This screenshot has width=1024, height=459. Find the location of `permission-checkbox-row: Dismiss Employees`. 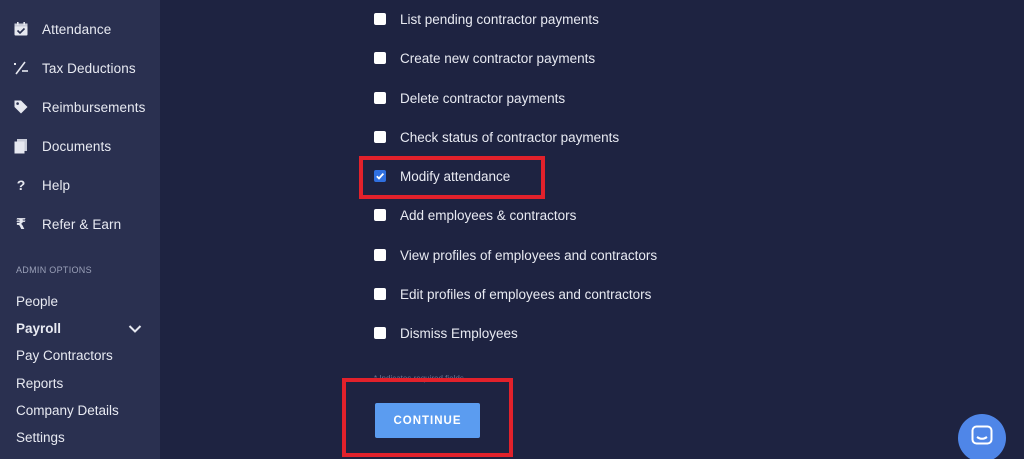

permission-checkbox-row: Dismiss Employees is located at coordinates (446, 333).